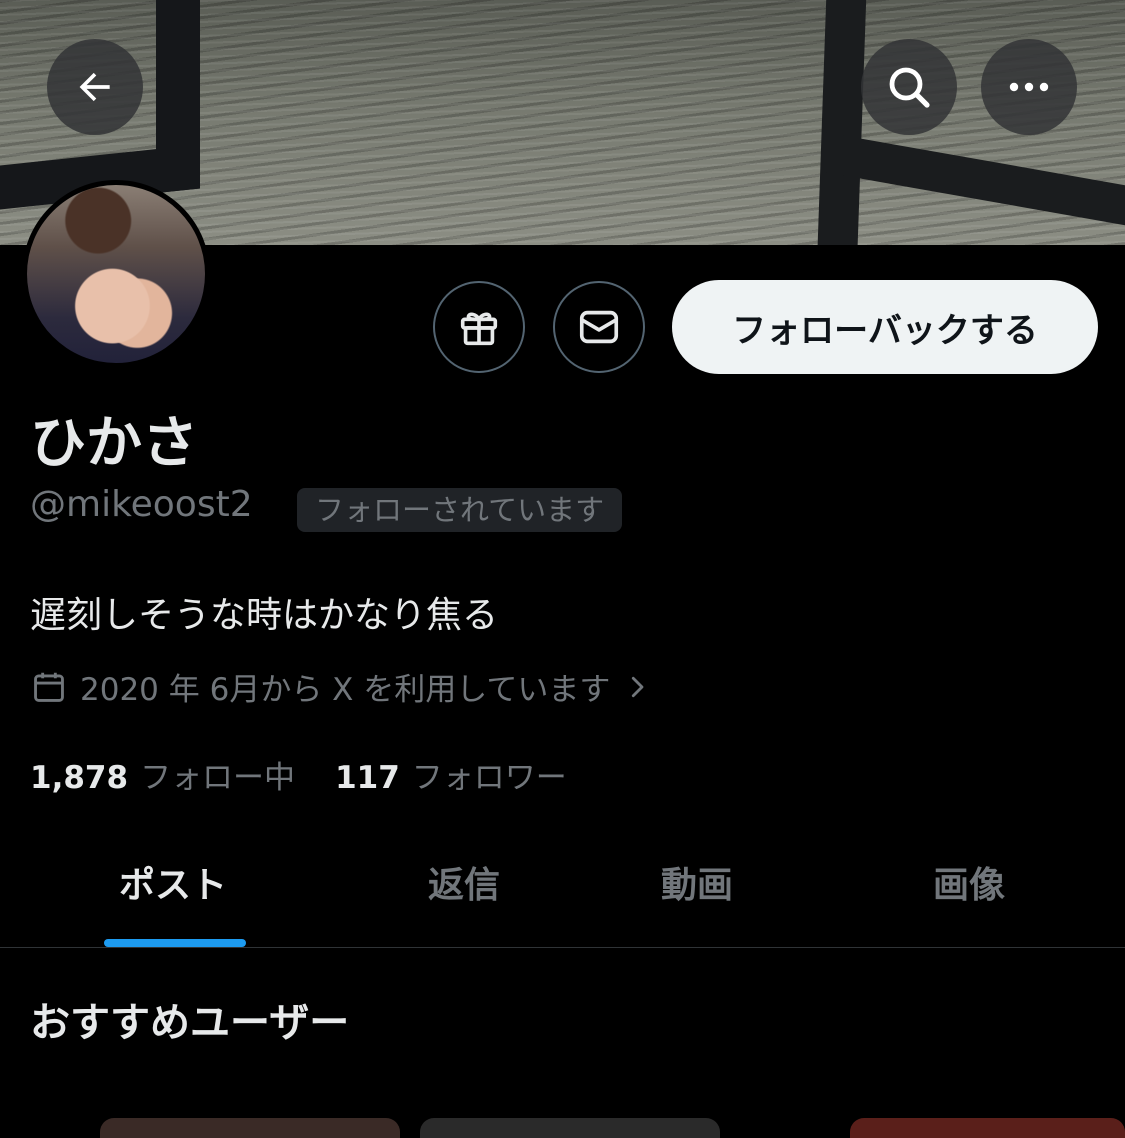  Describe the element at coordinates (697, 882) in the screenshot. I see `tab-videos: 動画` at that location.